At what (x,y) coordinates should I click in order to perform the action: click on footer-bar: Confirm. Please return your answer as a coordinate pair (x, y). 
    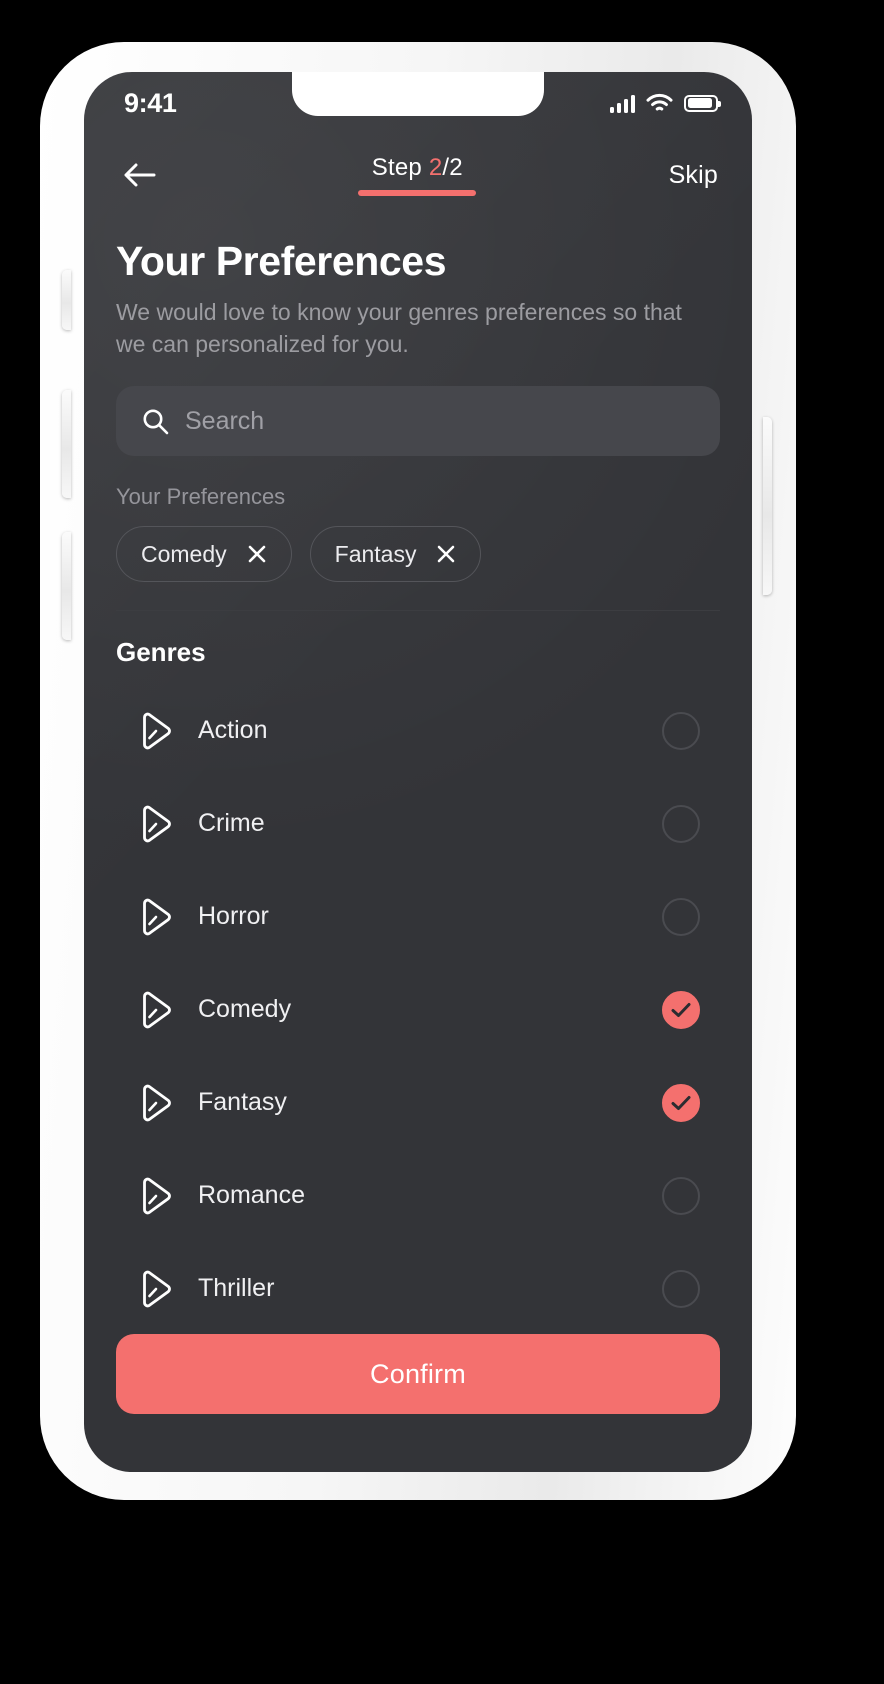
    Looking at the image, I should click on (418, 1403).